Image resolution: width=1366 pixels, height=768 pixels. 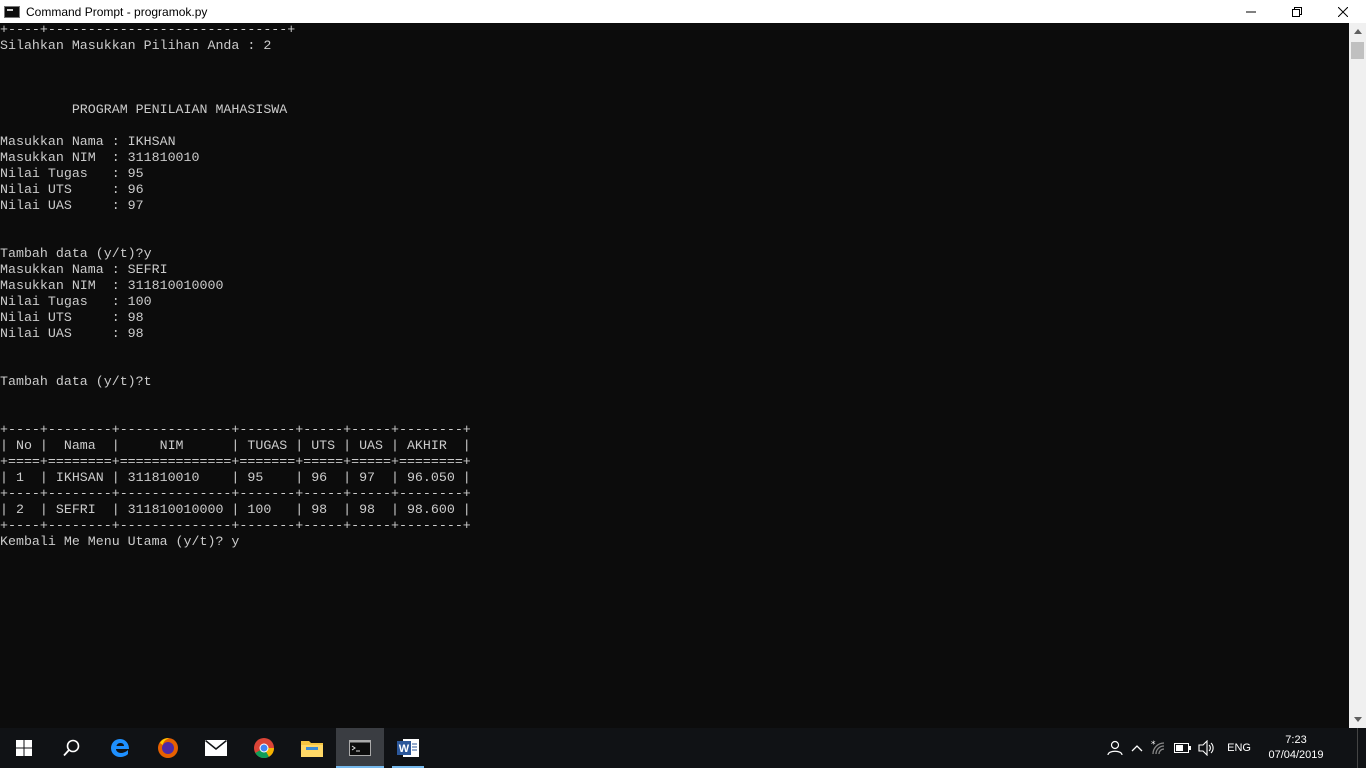 What do you see at coordinates (76, 381) in the screenshot?
I see `console-line: Tambah data (y/t)?t` at bounding box center [76, 381].